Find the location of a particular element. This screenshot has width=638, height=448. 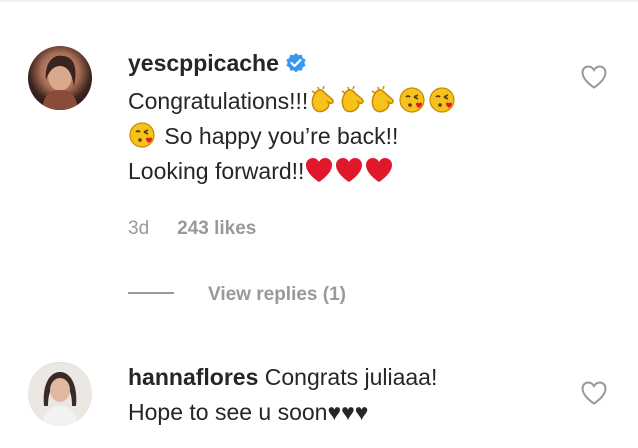

view-replies-button: View replies (1) is located at coordinates (237, 295).